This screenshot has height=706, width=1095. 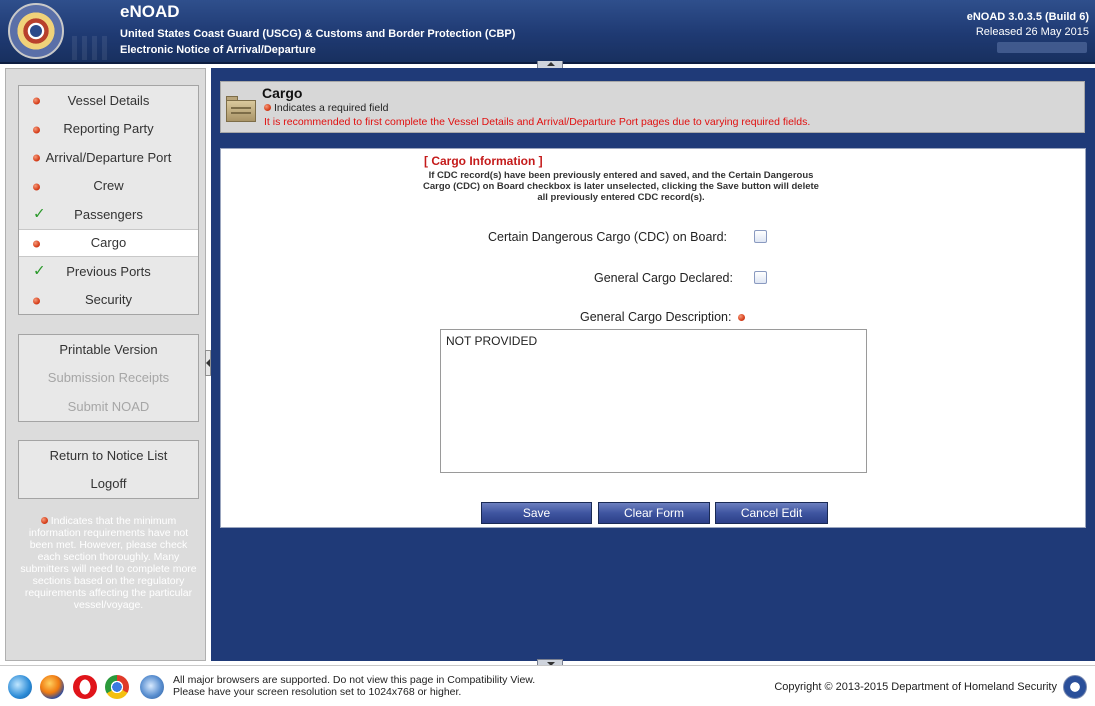 What do you see at coordinates (654, 513) in the screenshot?
I see `clear-form-button: Clear Form` at bounding box center [654, 513].